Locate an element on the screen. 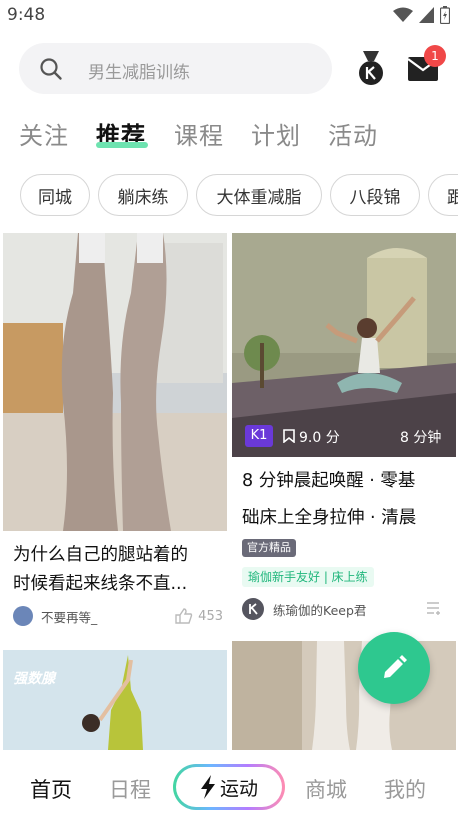 Image resolution: width=458 pixels, height=820 pixels. nav-sport: 运动 is located at coordinates (229, 787).